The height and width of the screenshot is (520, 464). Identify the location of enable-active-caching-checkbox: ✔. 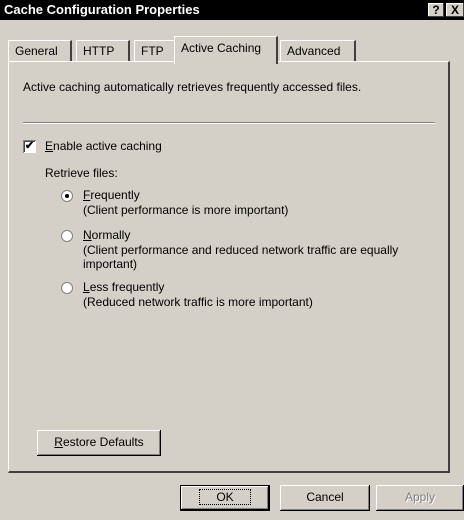
(29, 146).